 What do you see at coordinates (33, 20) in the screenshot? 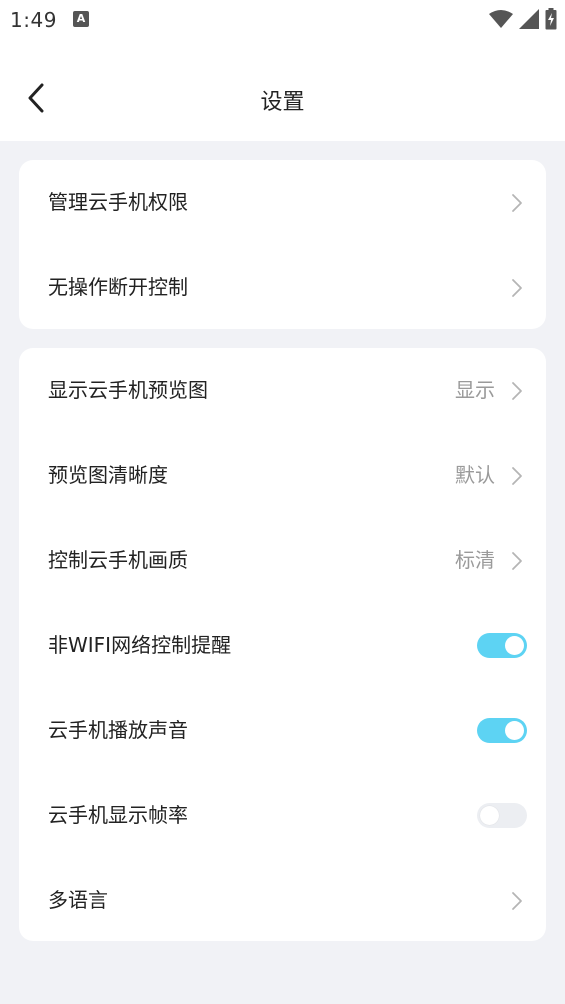
I see `status-time: 1:49` at bounding box center [33, 20].